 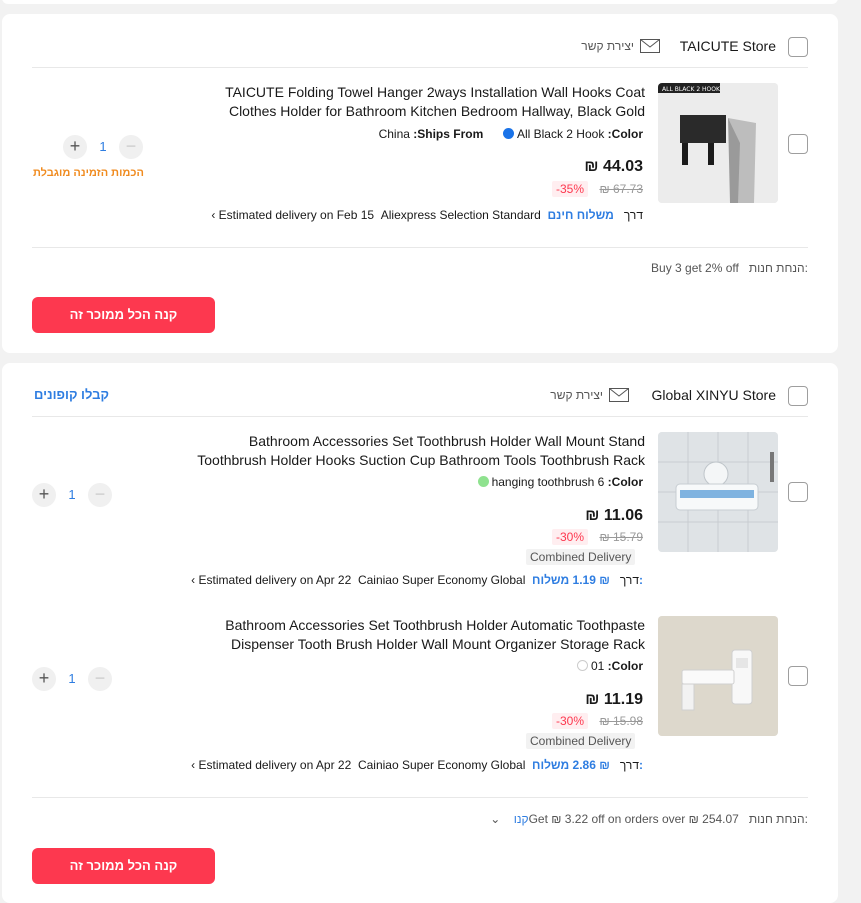 I want to click on ships-from-label: :Ships From, so click(x=448, y=134).